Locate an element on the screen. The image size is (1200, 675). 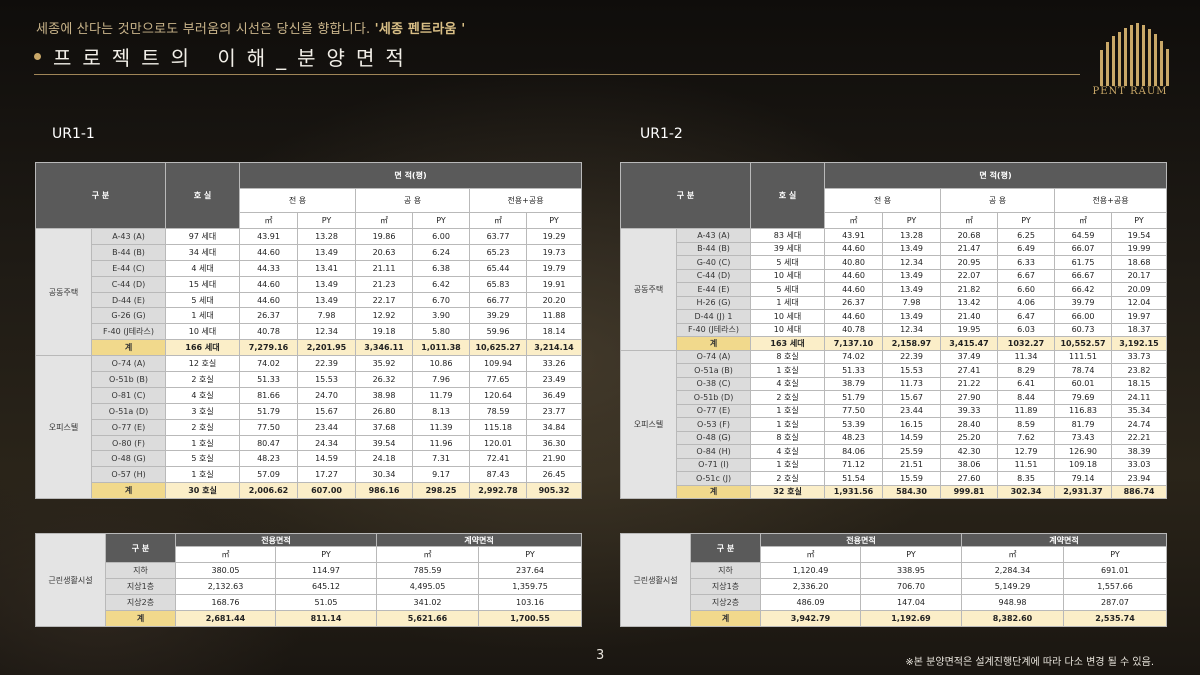
table-cell: 65.83 is located at coordinates (498, 284).